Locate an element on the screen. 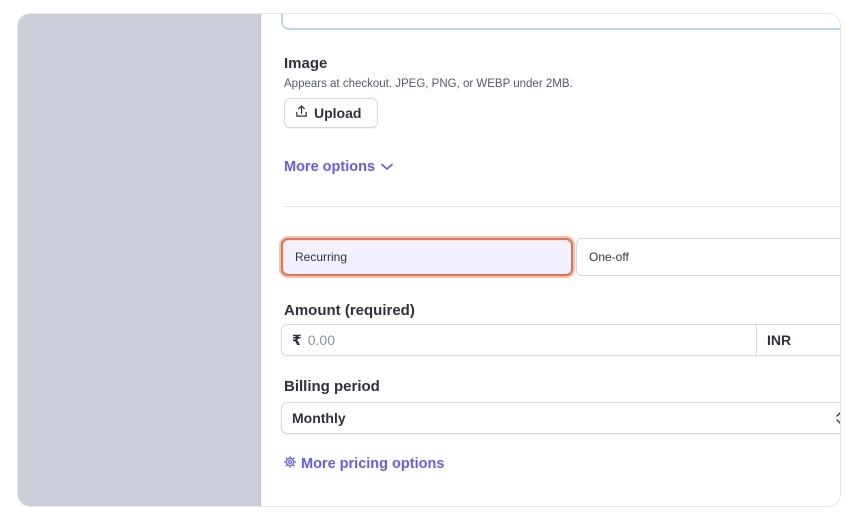 The height and width of the screenshot is (526, 862). chevron-down-icon is located at coordinates (387, 167).